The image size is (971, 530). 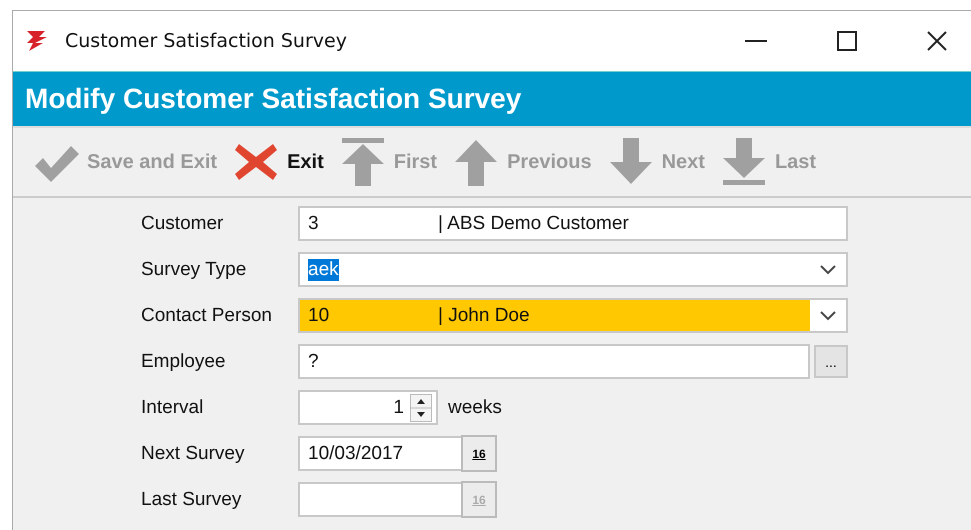 I want to click on employee-field: ?, so click(x=554, y=361).